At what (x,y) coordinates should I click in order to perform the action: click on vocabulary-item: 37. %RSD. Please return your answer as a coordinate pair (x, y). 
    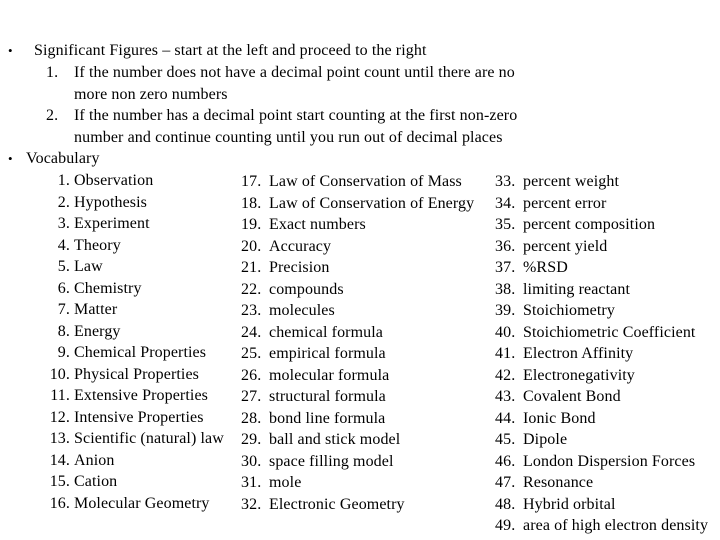
    Looking at the image, I should click on (531, 267).